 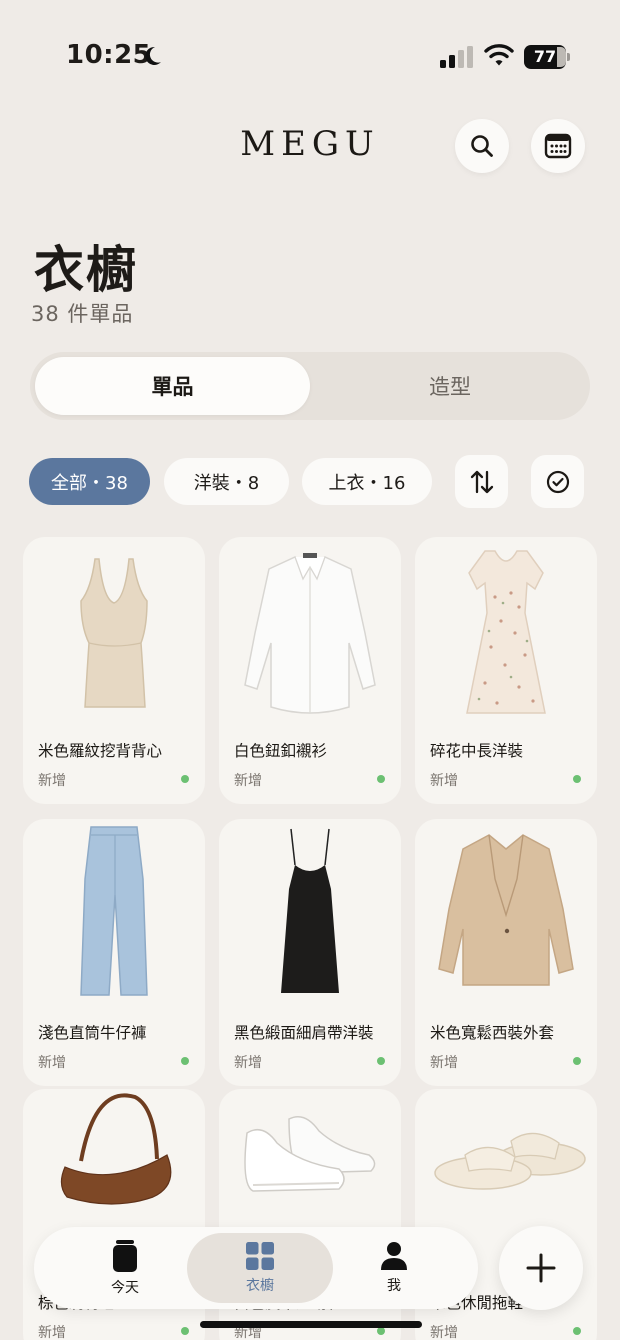 I want to click on closet-grid-icon, so click(x=260, y=1256).